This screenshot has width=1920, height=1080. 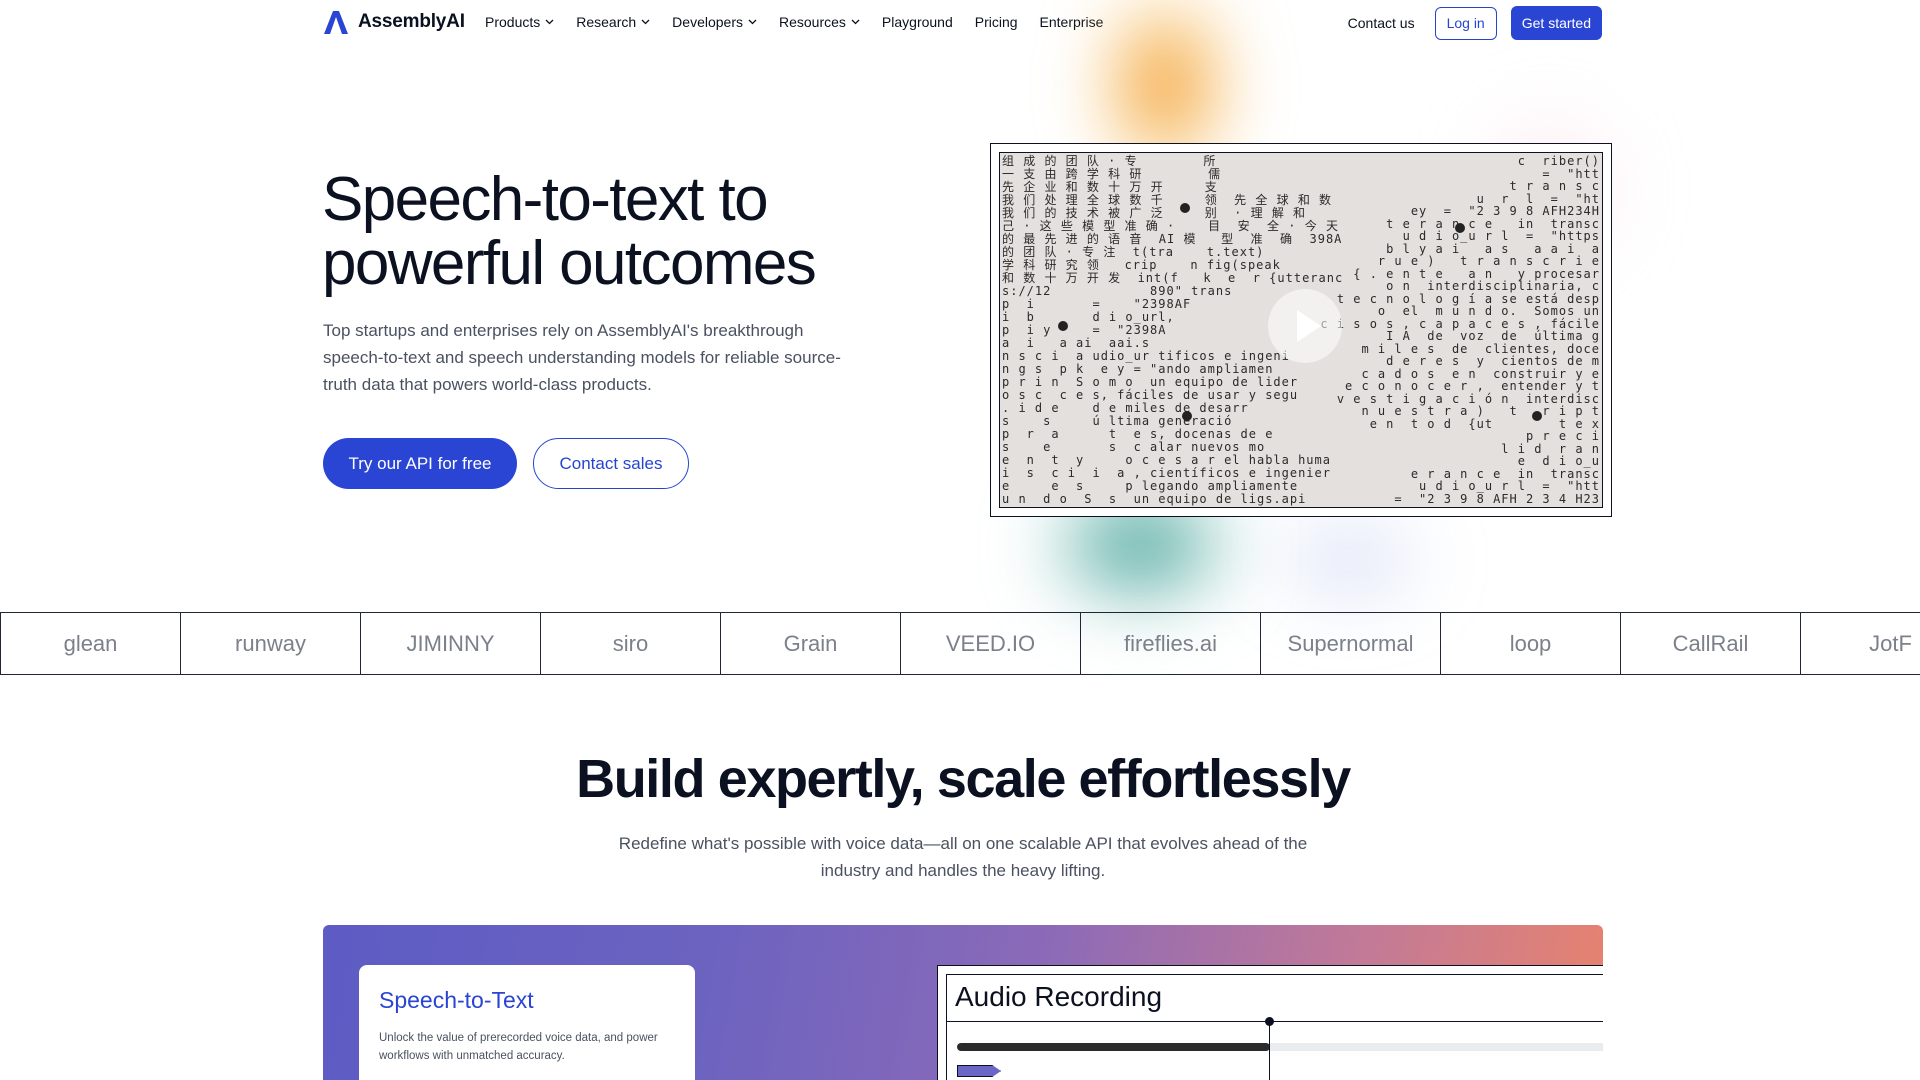 I want to click on customer-logo-text: Grain, so click(x=810, y=643).